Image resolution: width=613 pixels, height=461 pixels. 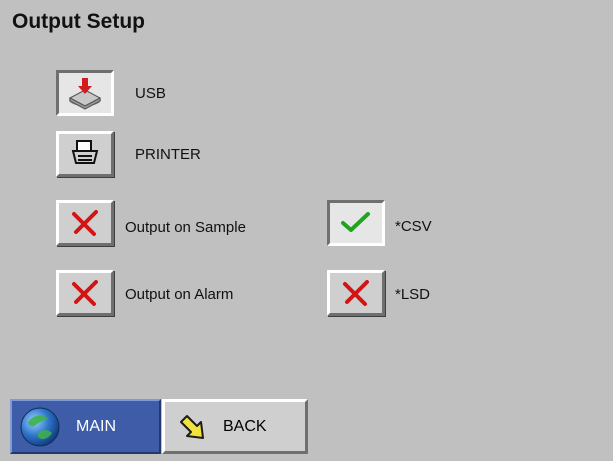 I want to click on usb-drive-icon, so click(x=85, y=93).